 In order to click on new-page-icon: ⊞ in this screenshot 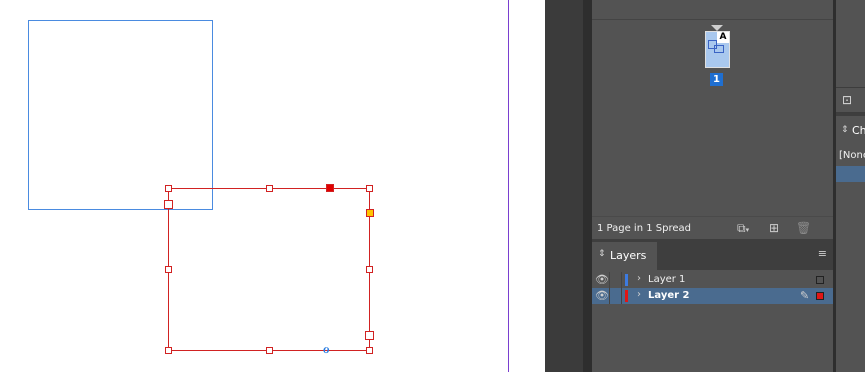, I will do `click(774, 228)`.